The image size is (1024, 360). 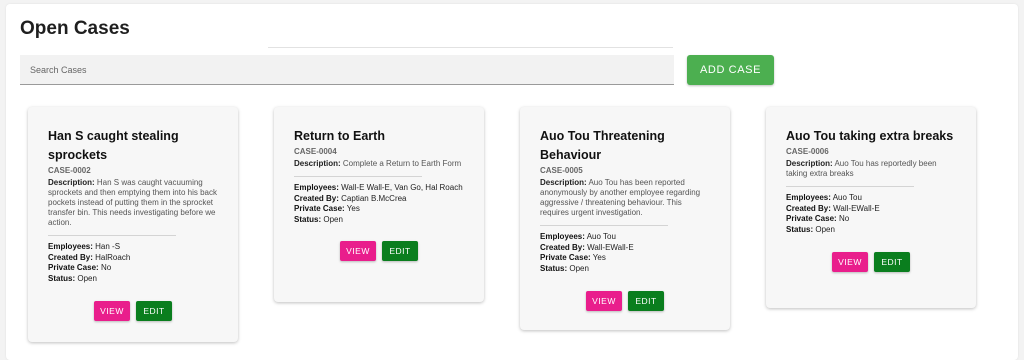 What do you see at coordinates (730, 70) in the screenshot?
I see `add-case-button: ADD CASE` at bounding box center [730, 70].